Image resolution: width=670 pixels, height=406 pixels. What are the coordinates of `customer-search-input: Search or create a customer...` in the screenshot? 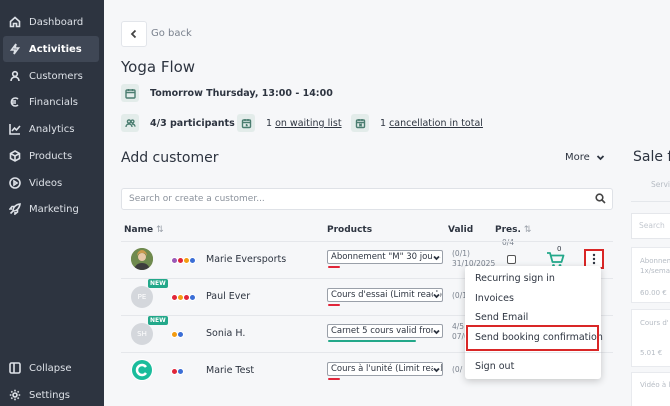 It's located at (367, 199).